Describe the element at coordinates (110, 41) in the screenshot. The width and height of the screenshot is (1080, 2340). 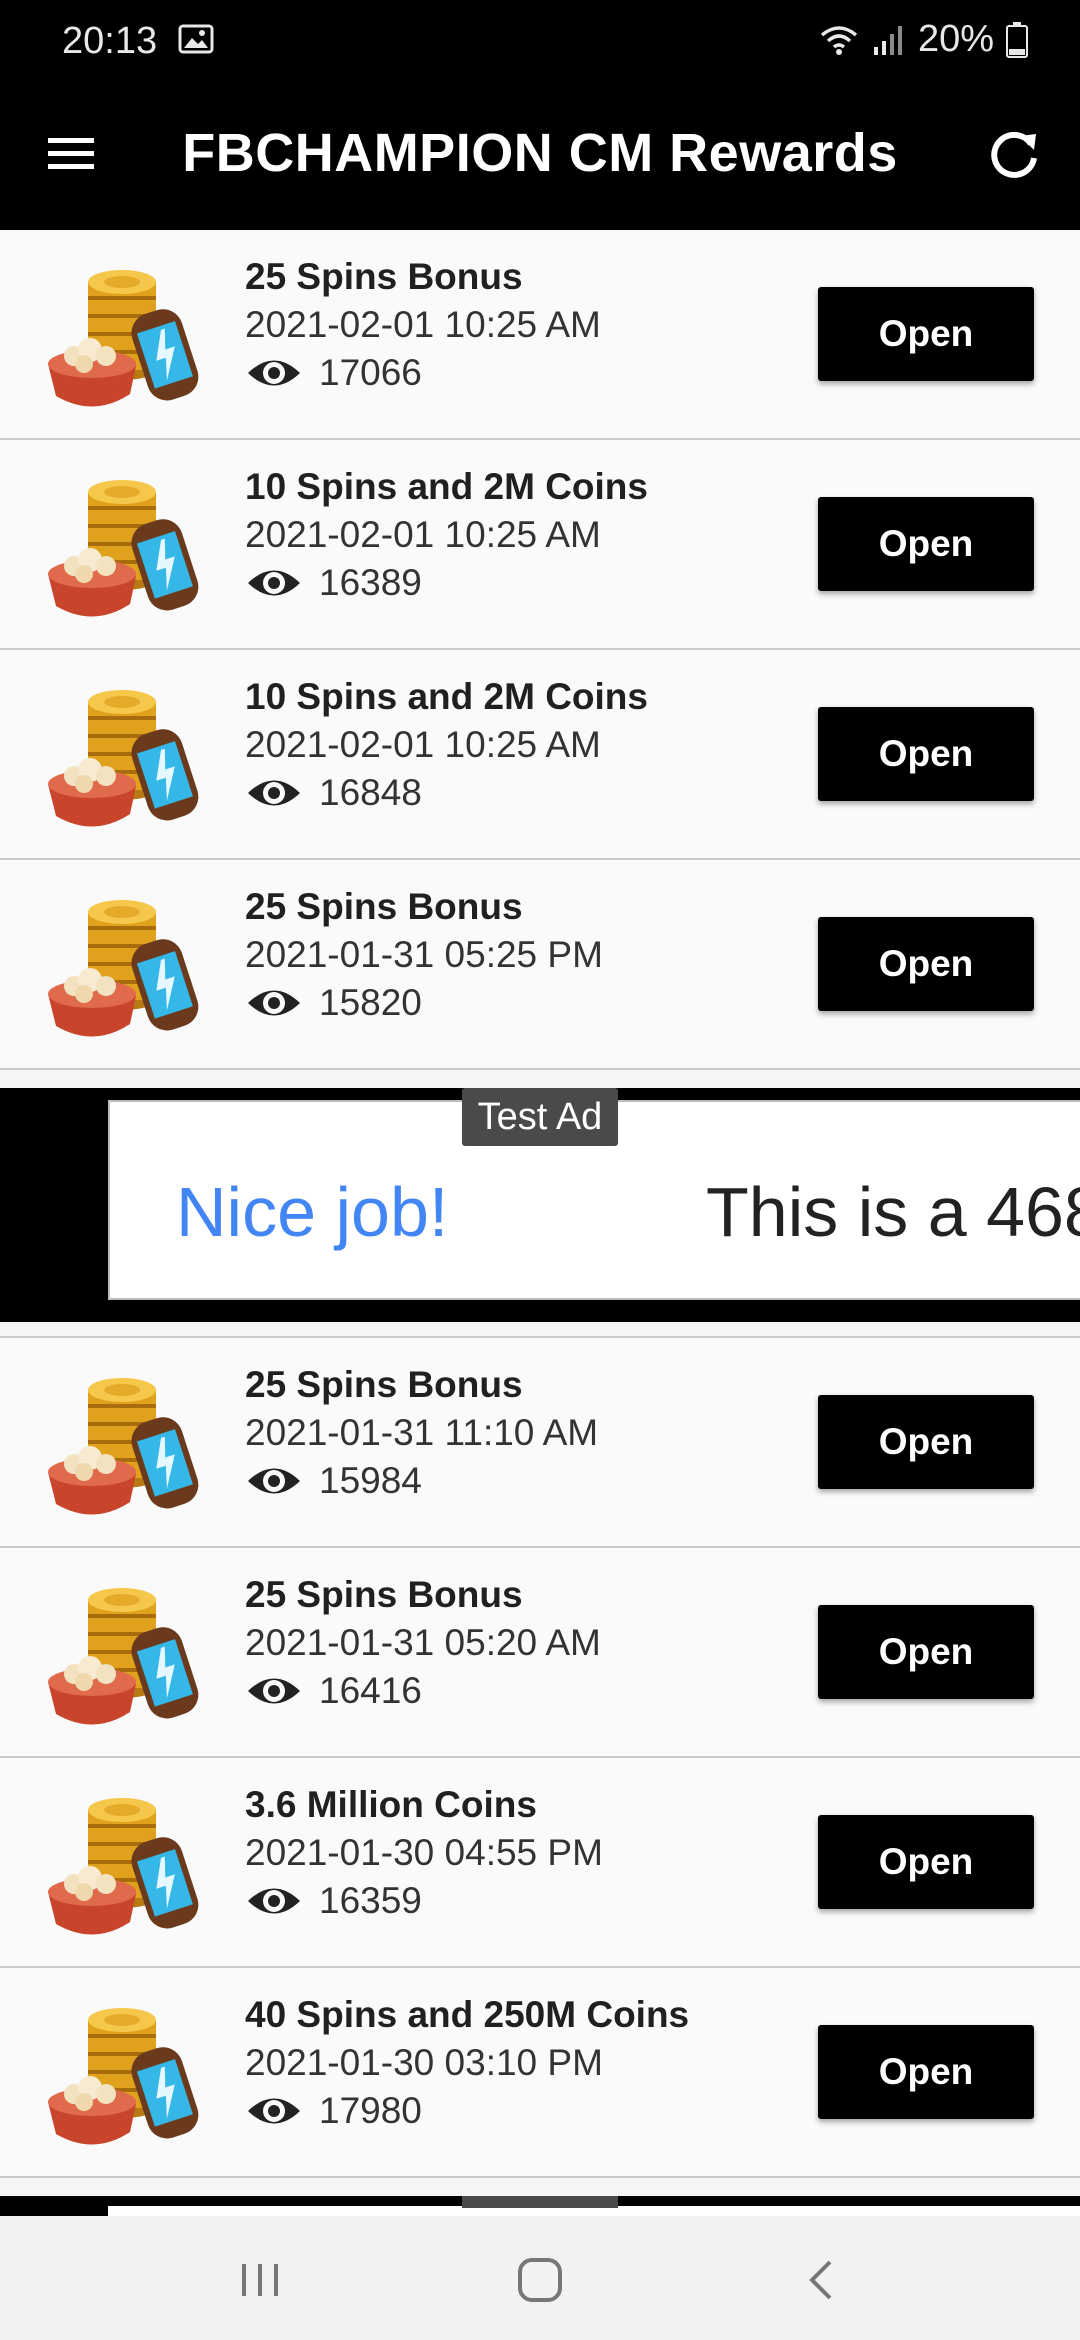
I see `status-time: 20:13` at that location.